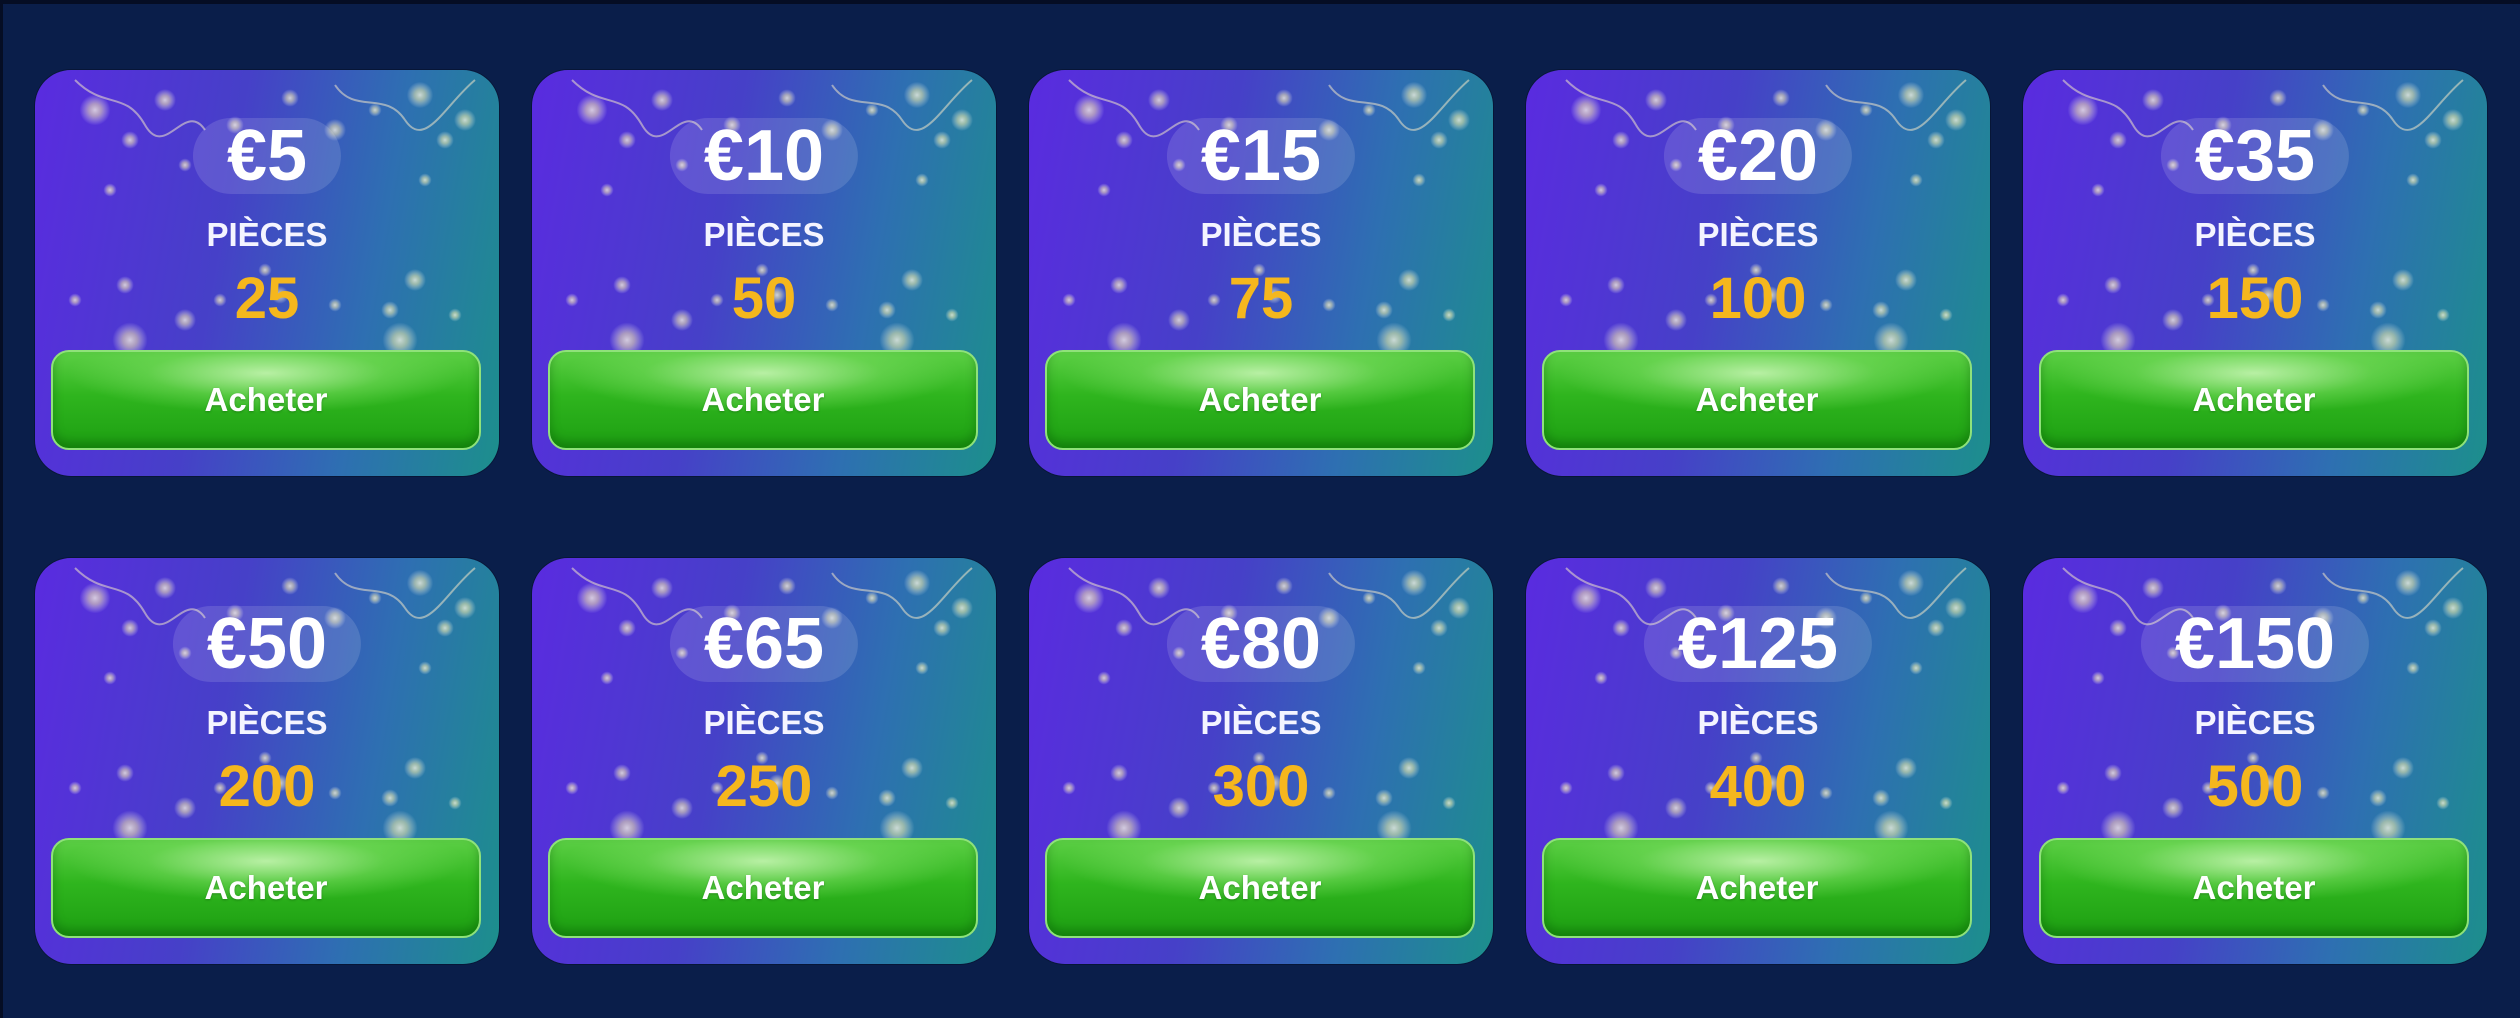 The width and height of the screenshot is (2520, 1018). I want to click on coin-amount: 100, so click(1758, 298).